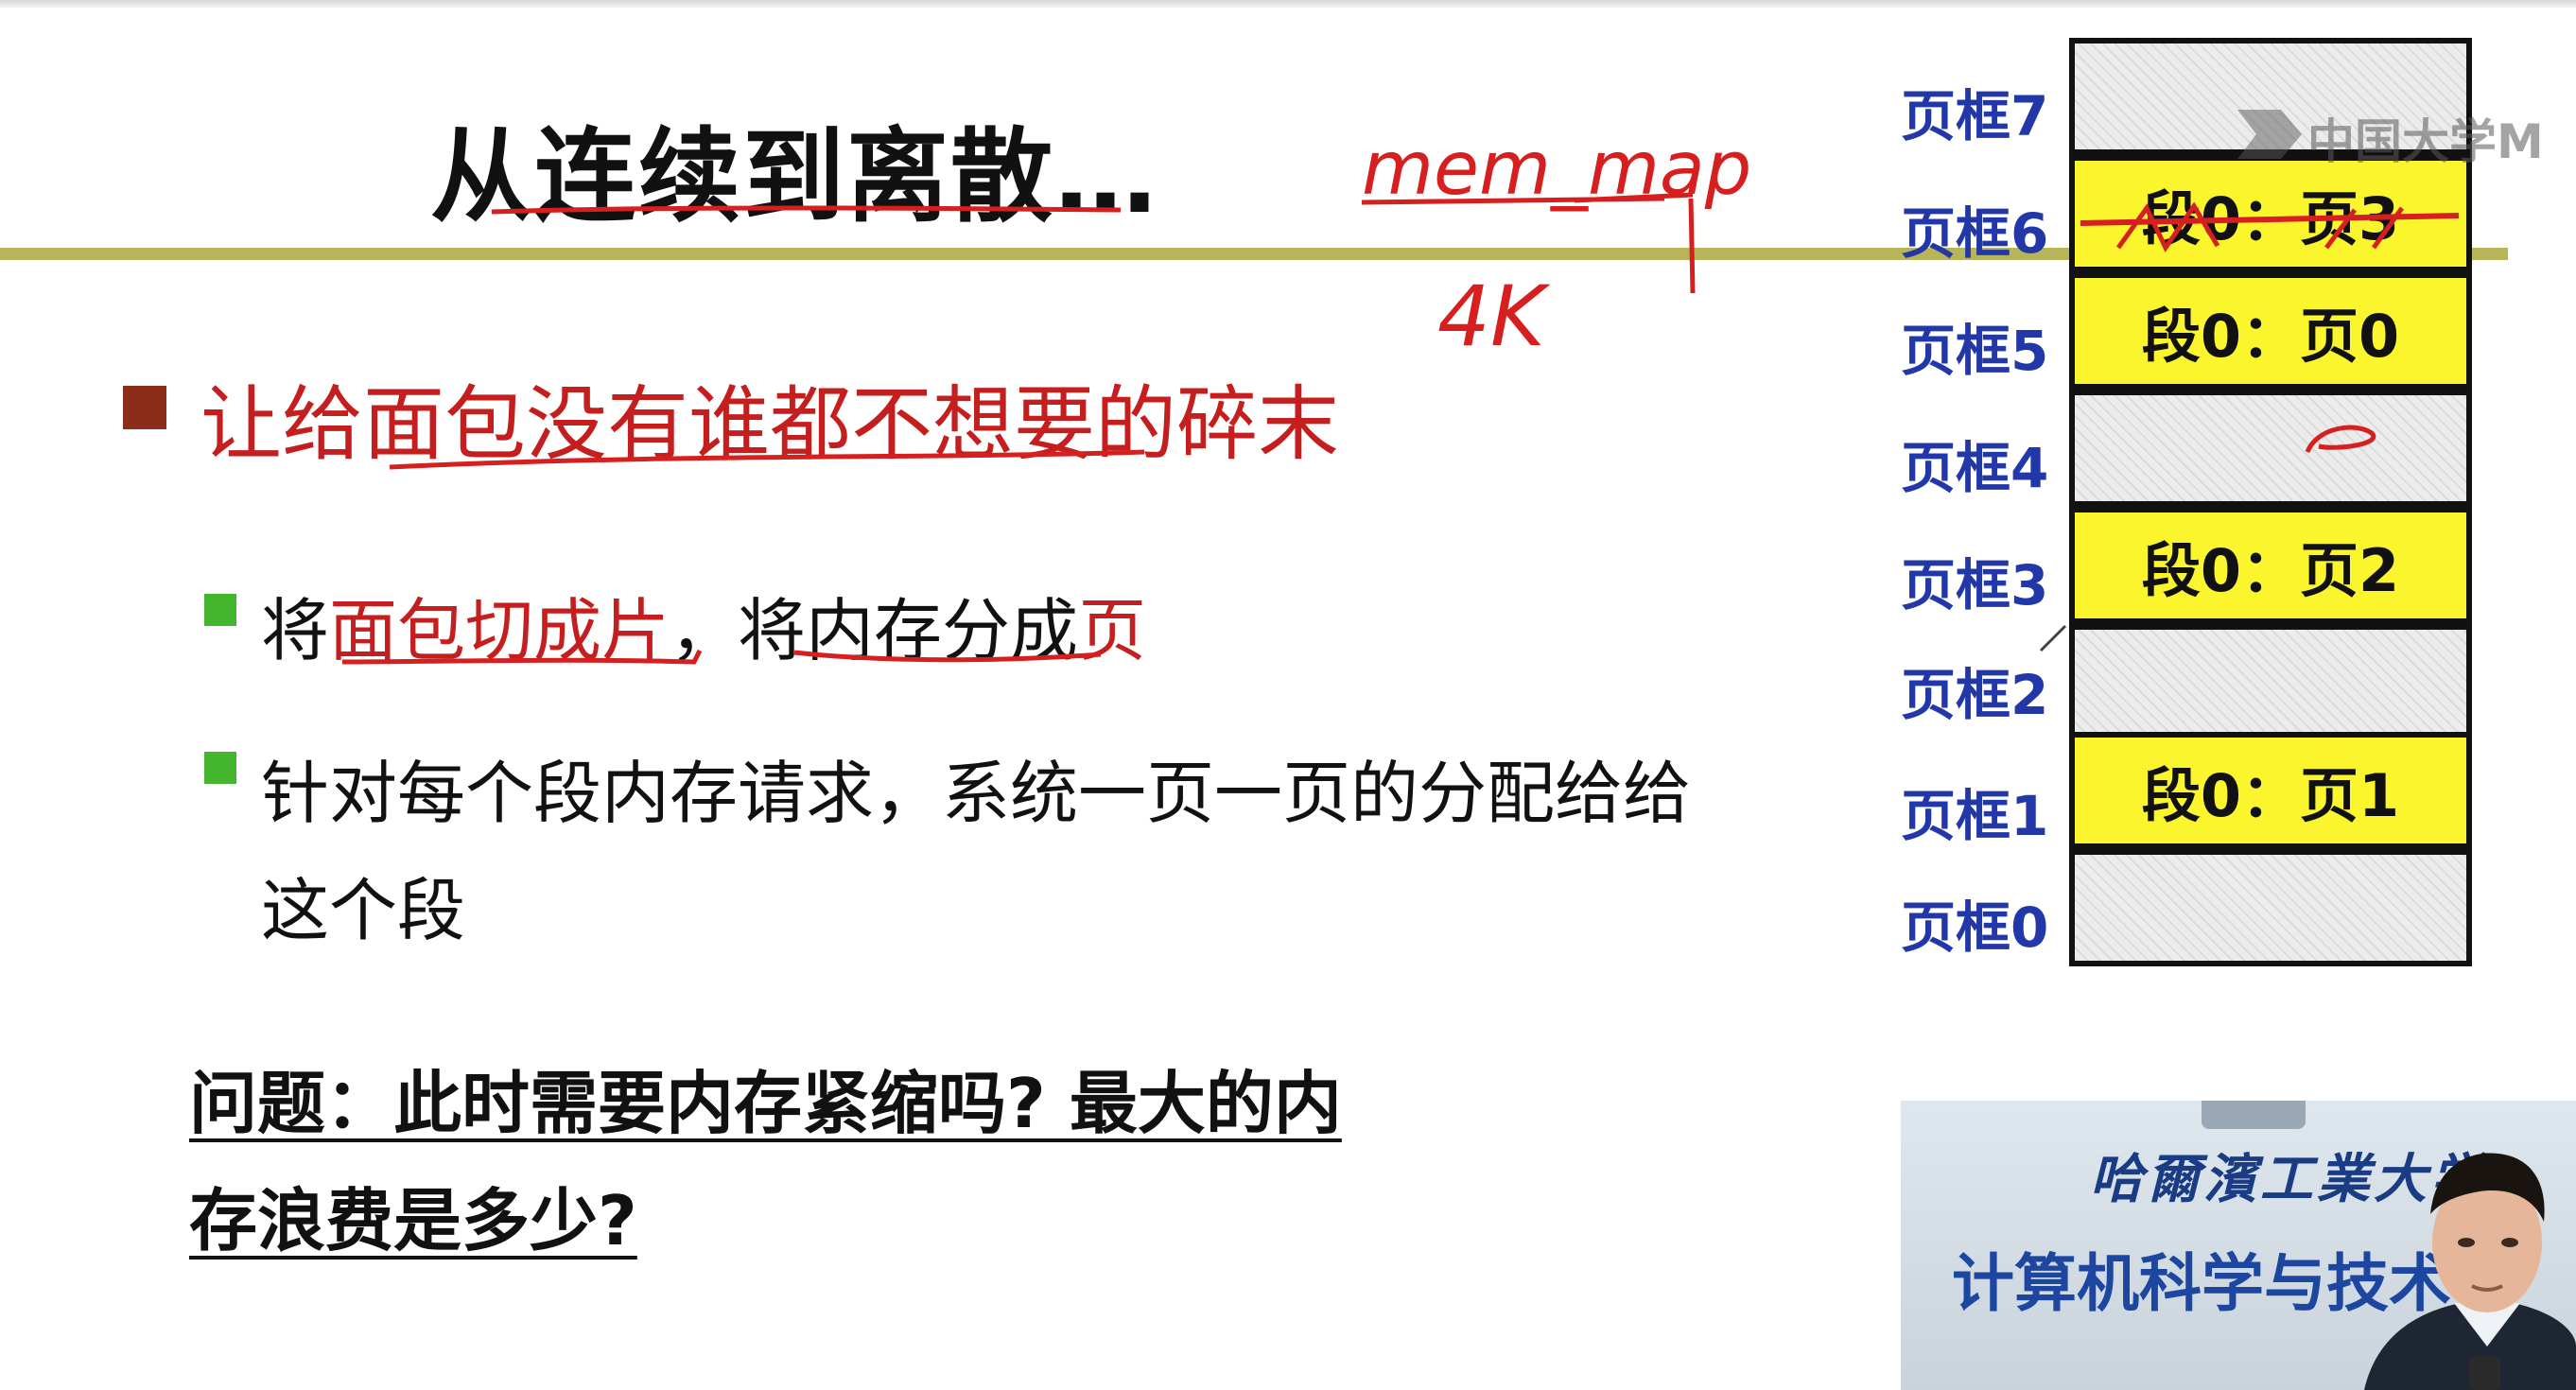 The height and width of the screenshot is (1390, 2576). What do you see at coordinates (1288, 4) in the screenshot?
I see `top-strip` at bounding box center [1288, 4].